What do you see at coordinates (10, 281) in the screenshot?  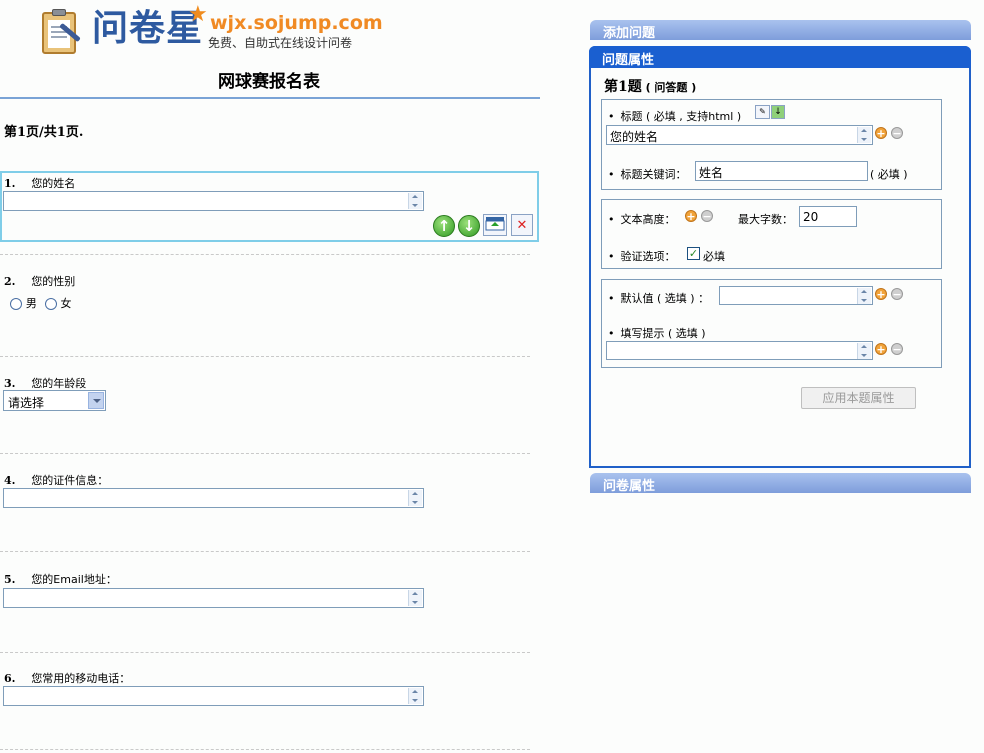 I see `question-number: 2.` at bounding box center [10, 281].